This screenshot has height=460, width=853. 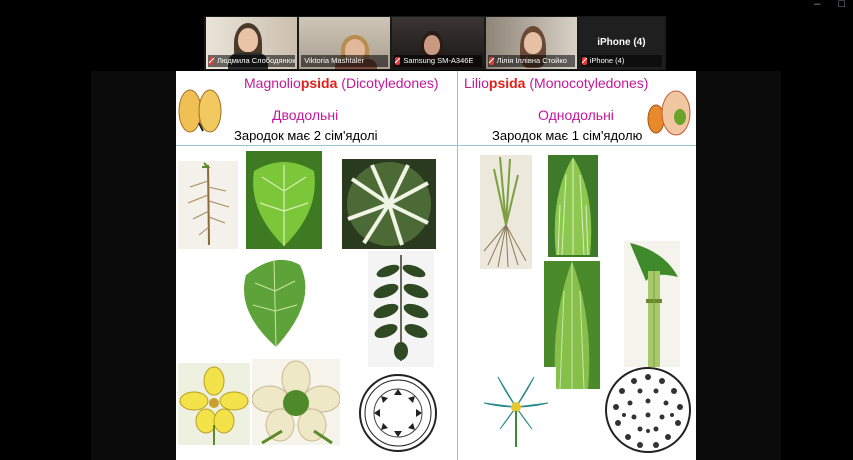 I want to click on participant-title: iPhone (4), so click(x=621, y=42).